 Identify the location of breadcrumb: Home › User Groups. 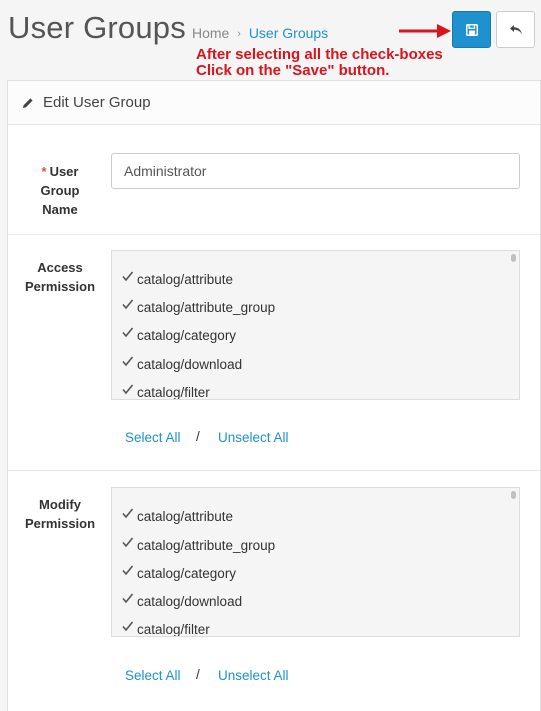
(260, 33).